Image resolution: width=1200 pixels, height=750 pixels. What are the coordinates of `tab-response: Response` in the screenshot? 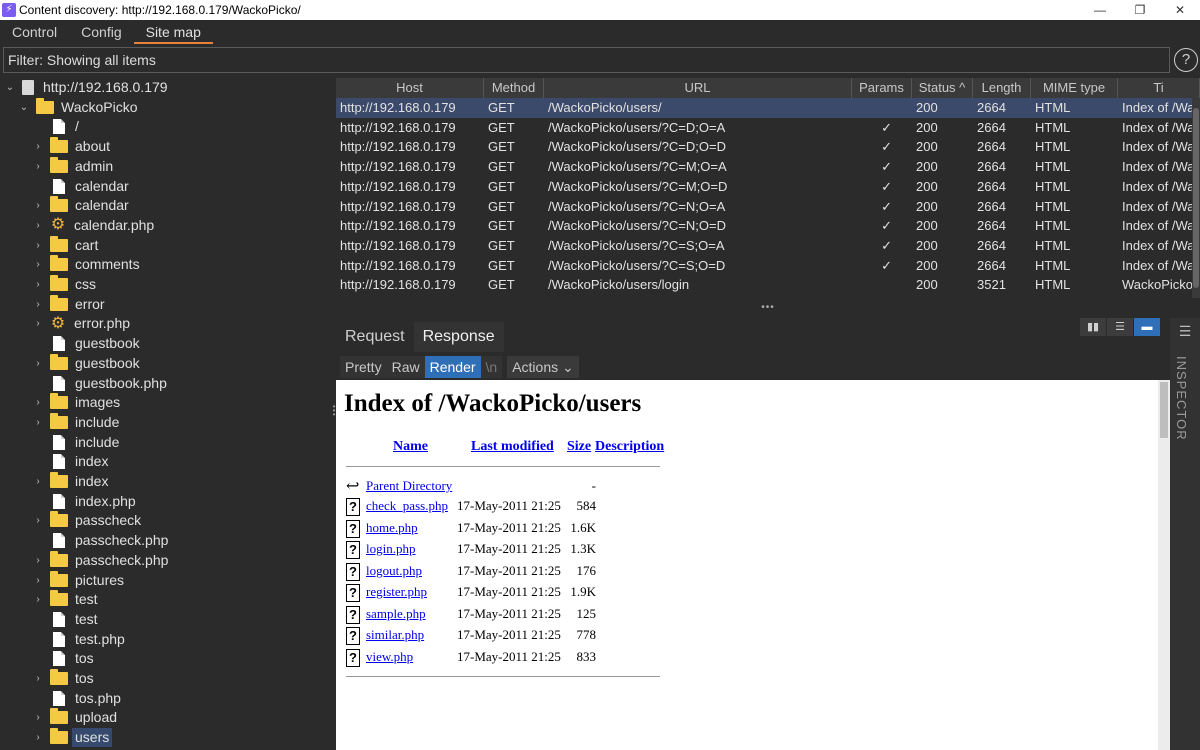 It's located at (458, 337).